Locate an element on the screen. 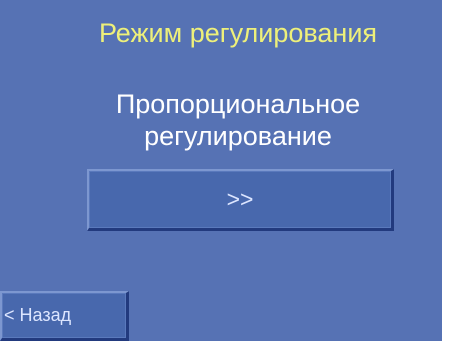 The height and width of the screenshot is (341, 451). next-mode-button: >> is located at coordinates (240, 200).